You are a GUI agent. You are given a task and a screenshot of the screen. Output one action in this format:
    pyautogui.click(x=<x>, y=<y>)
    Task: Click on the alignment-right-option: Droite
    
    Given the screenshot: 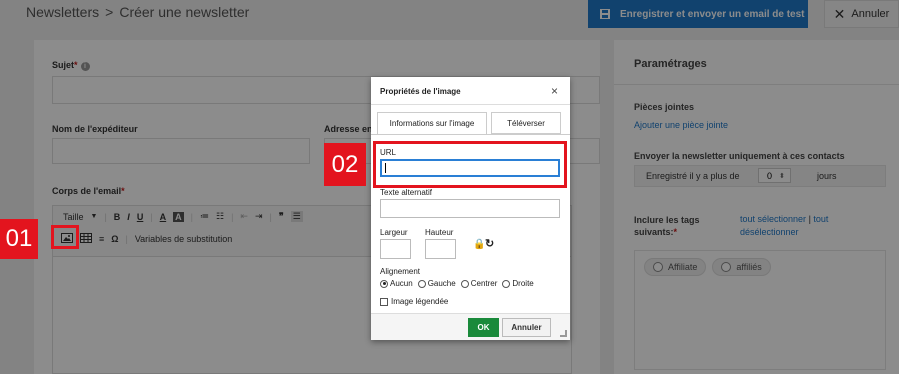 What is the action you would take?
    pyautogui.click(x=518, y=283)
    